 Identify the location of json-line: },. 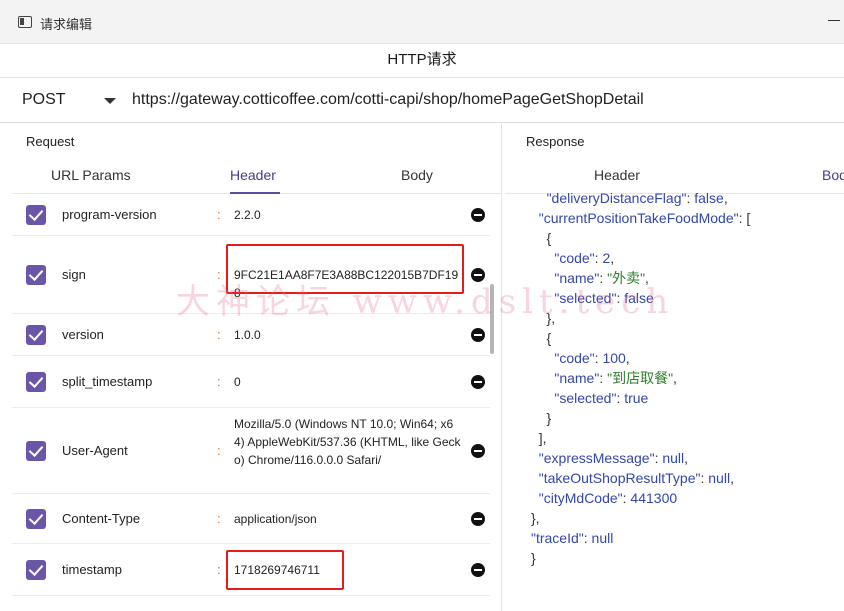
(535, 518).